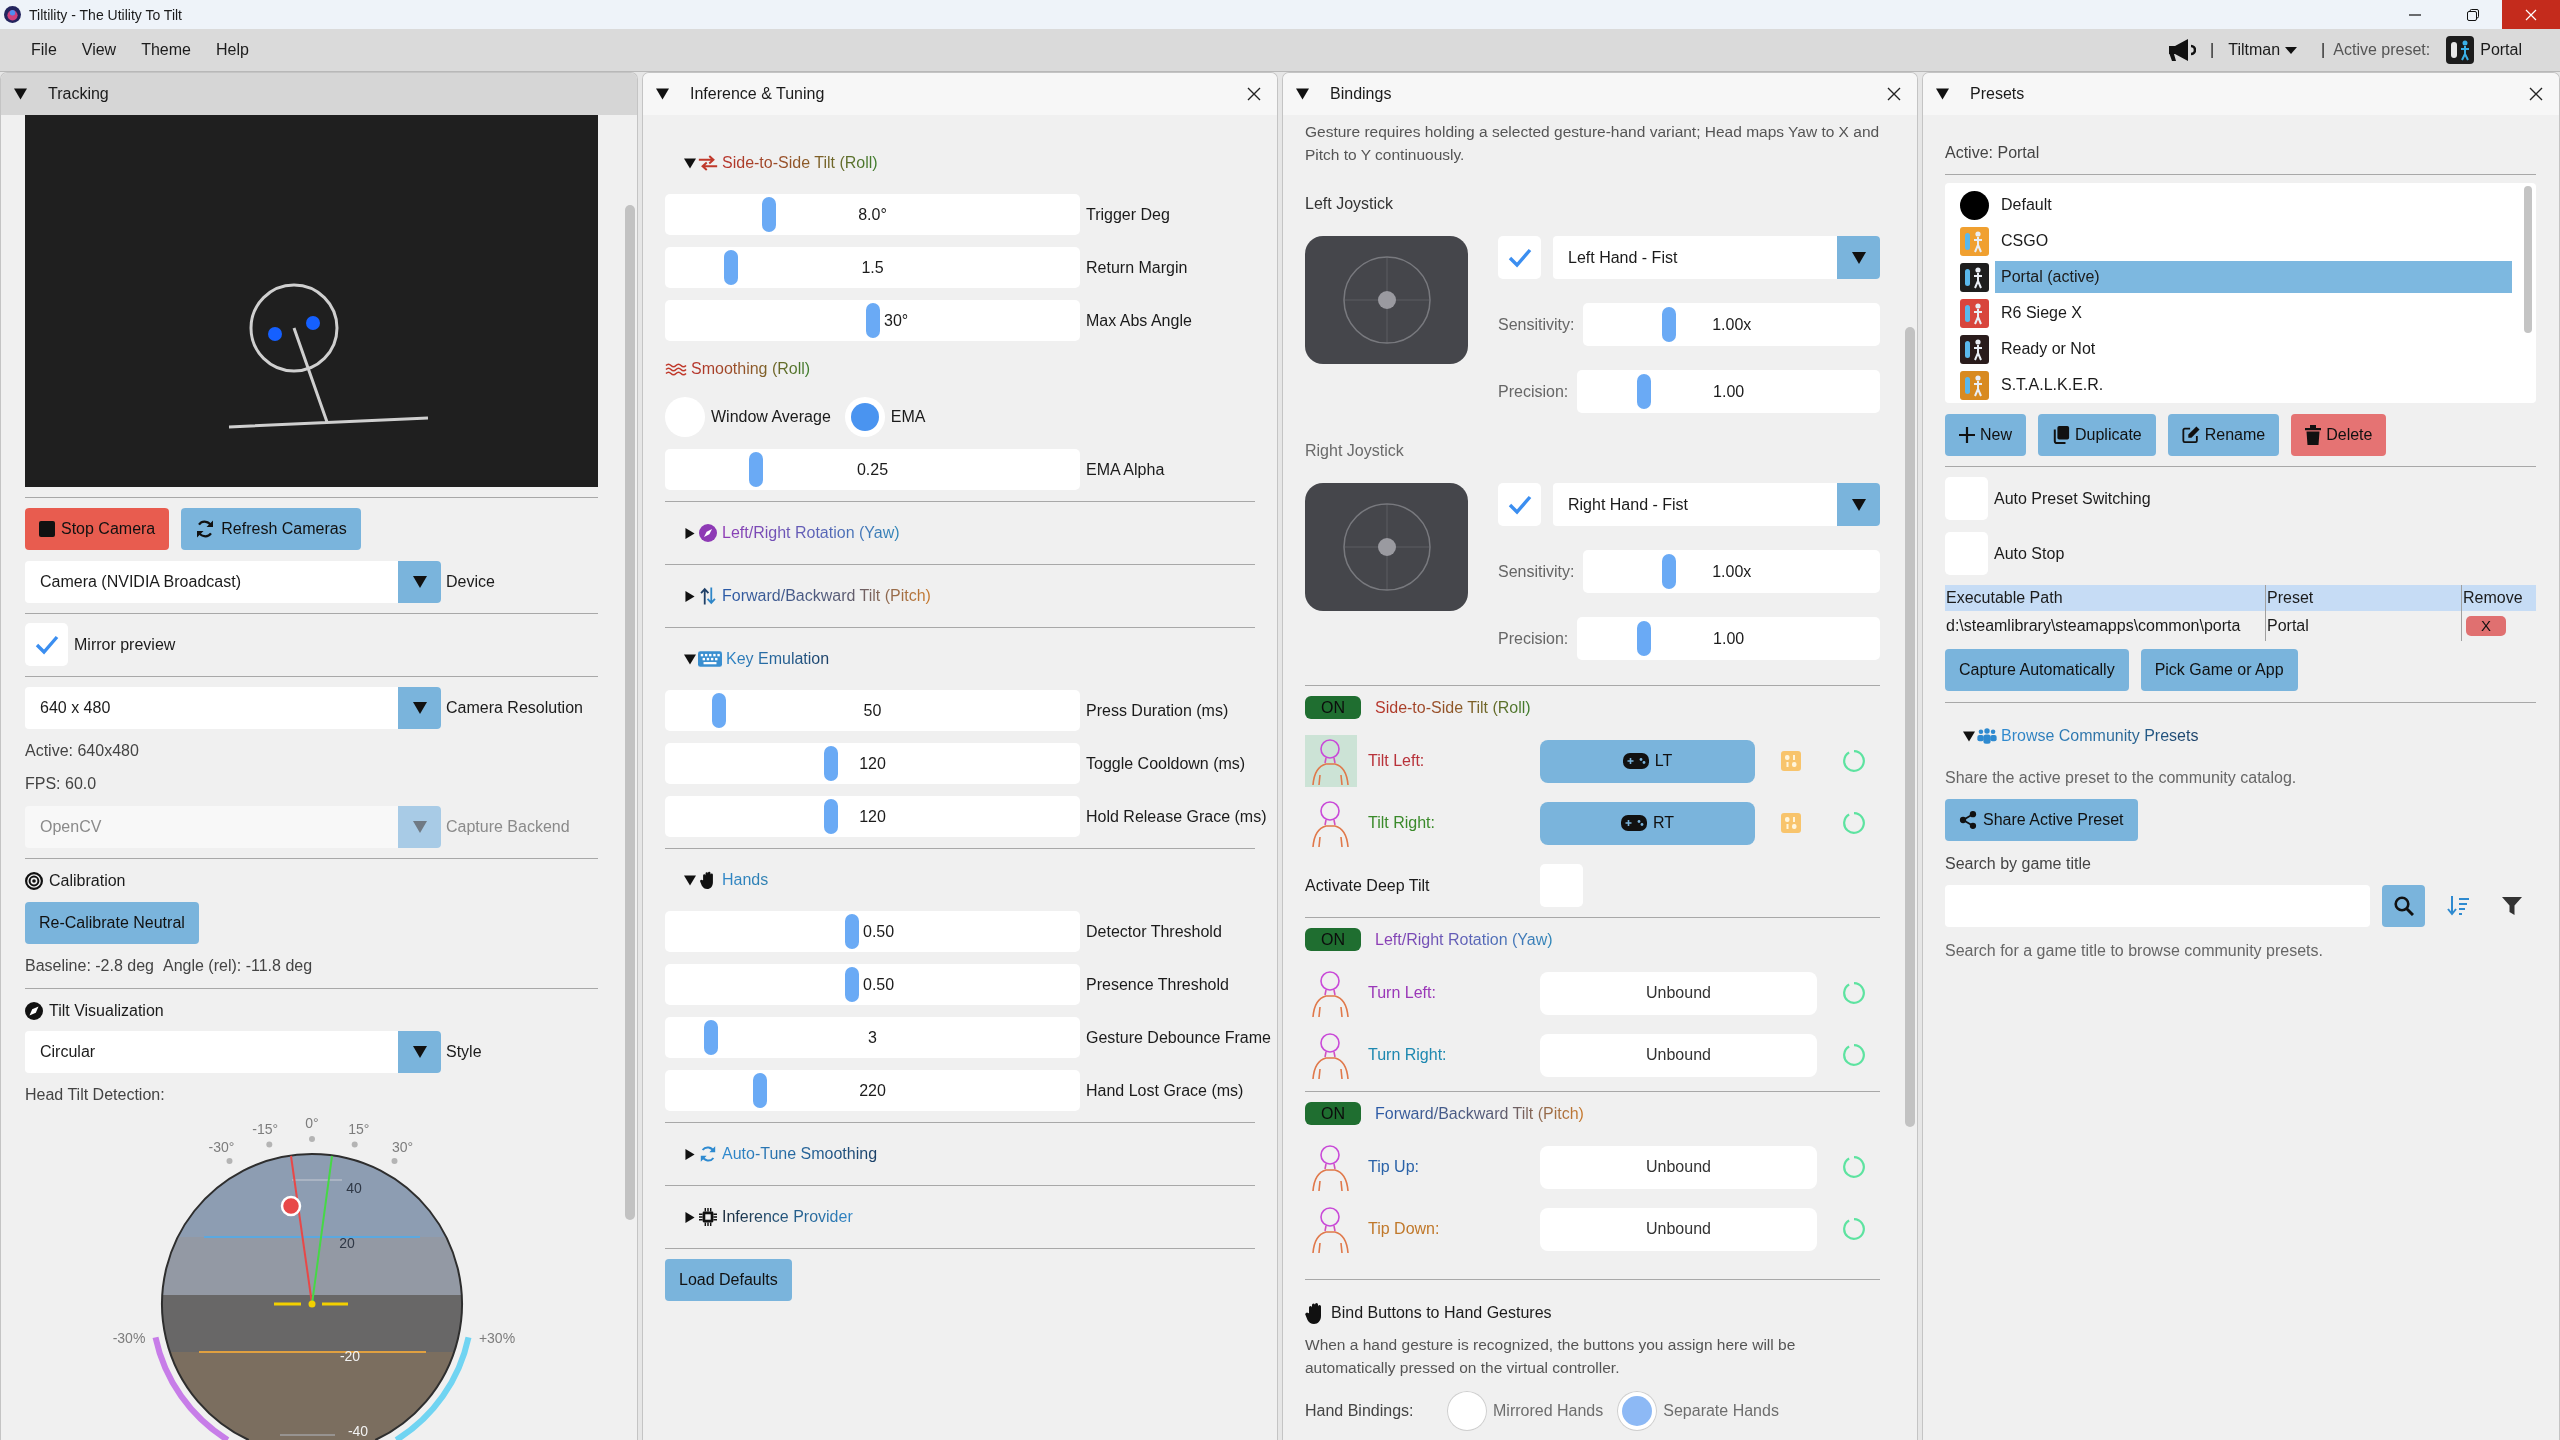  Describe the element at coordinates (1647, 761) in the screenshot. I see `binding-button: LT` at that location.